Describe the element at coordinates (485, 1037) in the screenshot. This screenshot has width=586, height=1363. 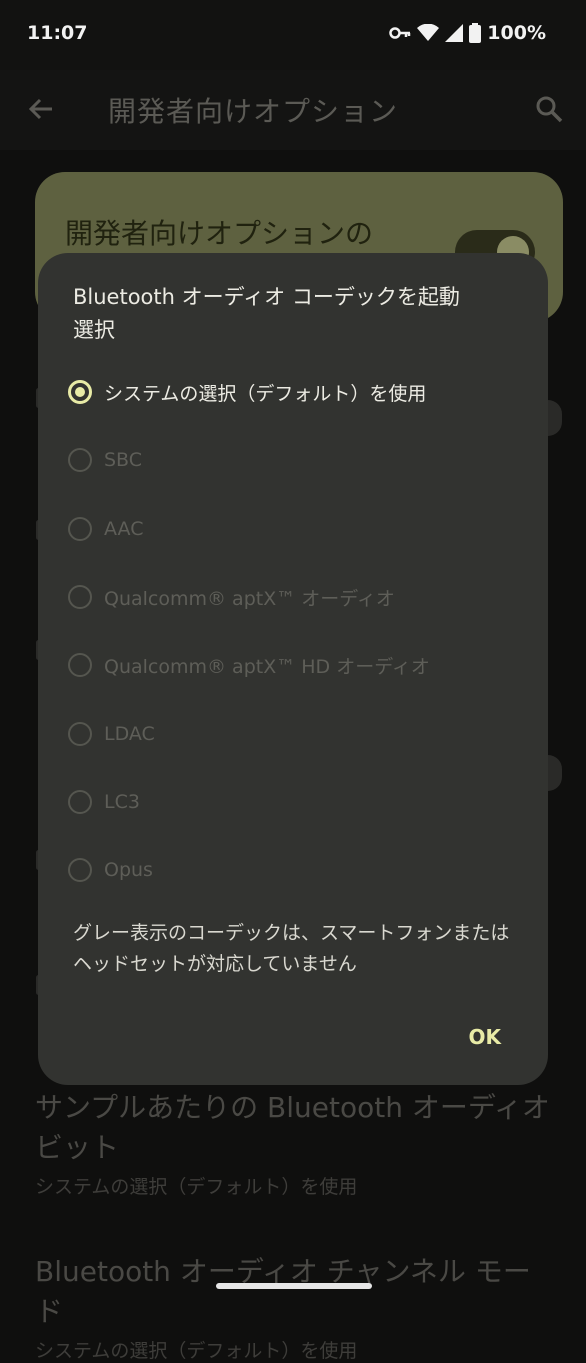
I see `ok-button: OK` at that location.